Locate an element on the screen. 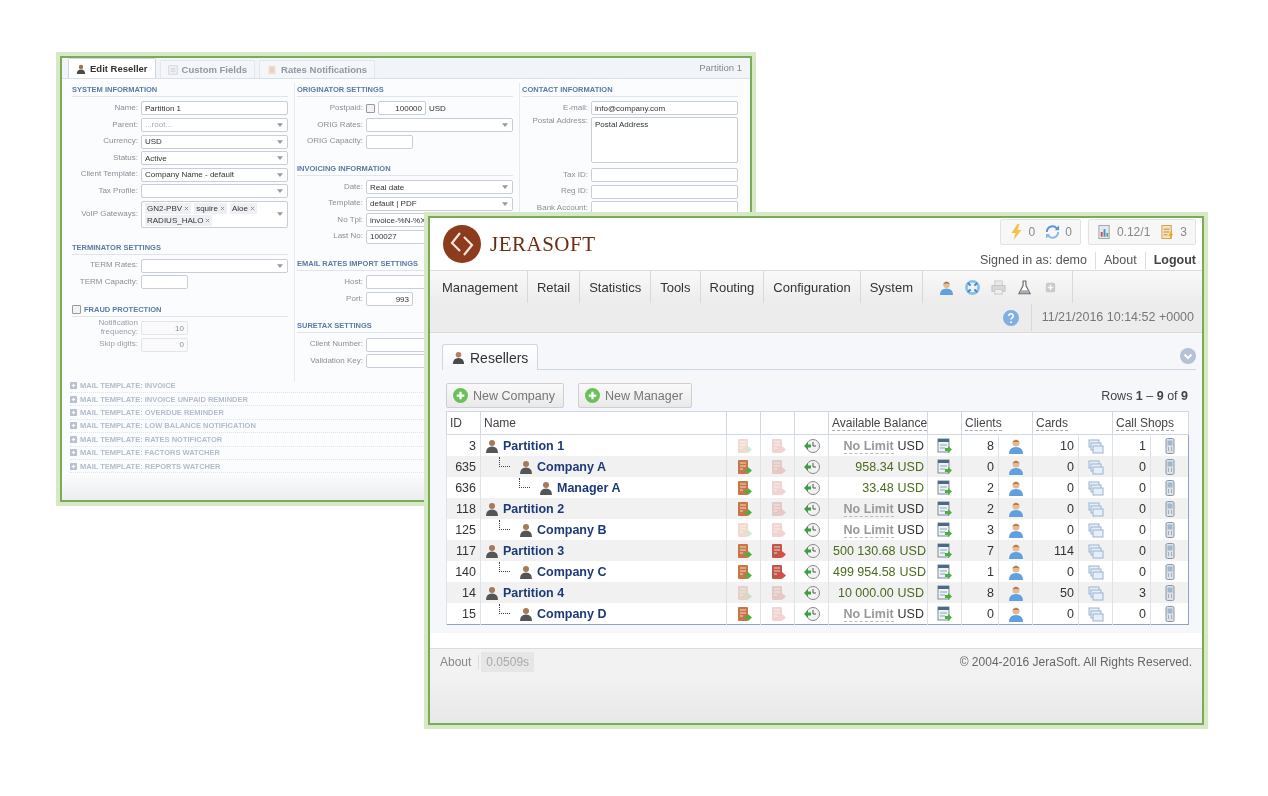 The image size is (1268, 796). field-label: Postpaid: is located at coordinates (345, 108).